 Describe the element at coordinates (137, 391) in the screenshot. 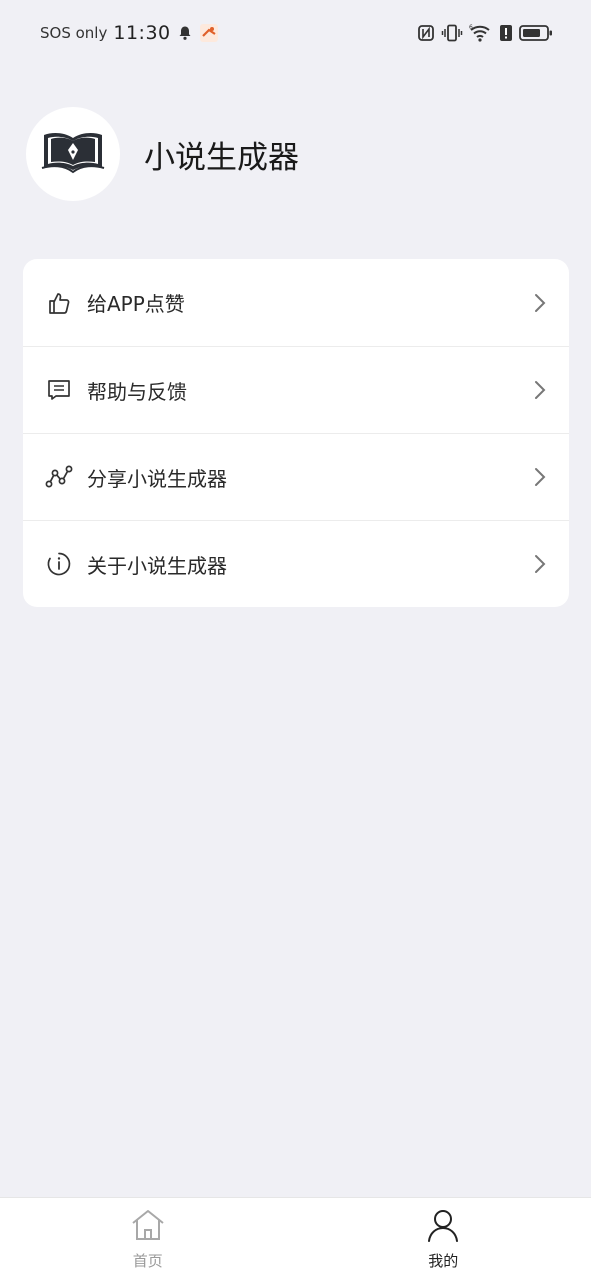

I see `menu-item-label: 帮助与反馈` at that location.